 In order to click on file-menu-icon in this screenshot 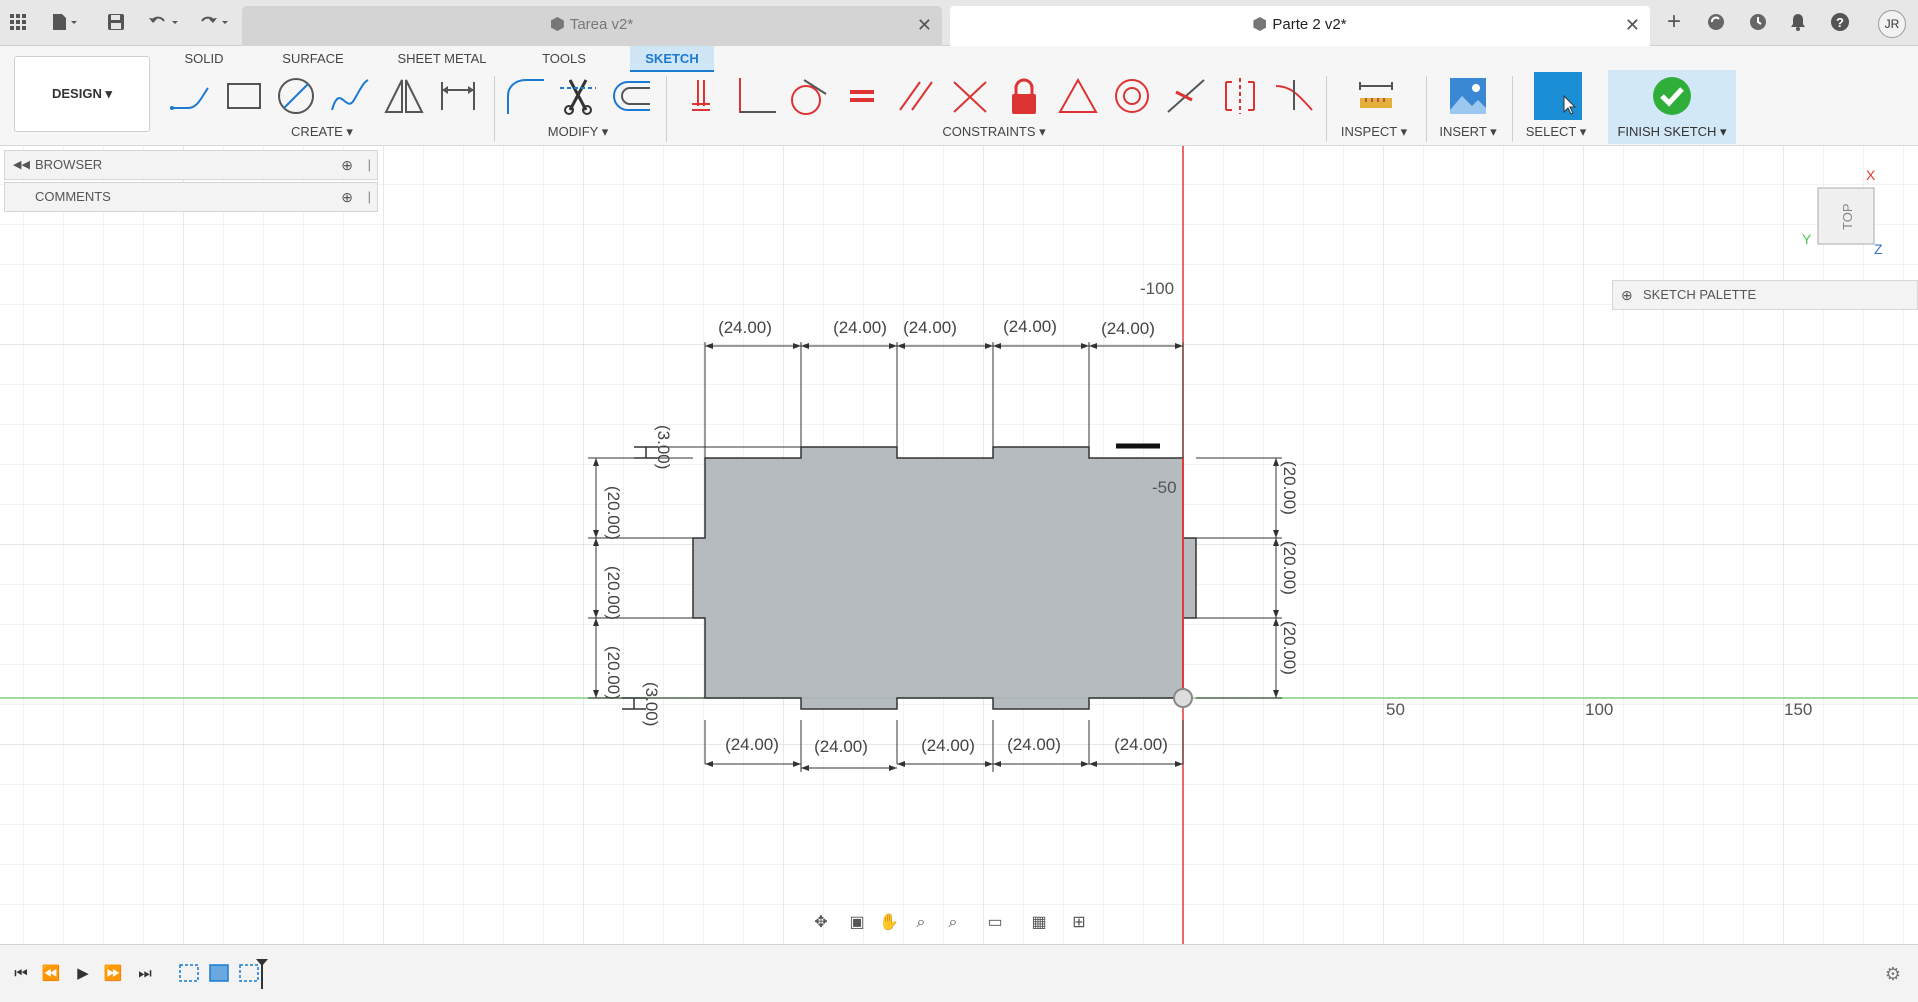, I will do `click(63, 22)`.